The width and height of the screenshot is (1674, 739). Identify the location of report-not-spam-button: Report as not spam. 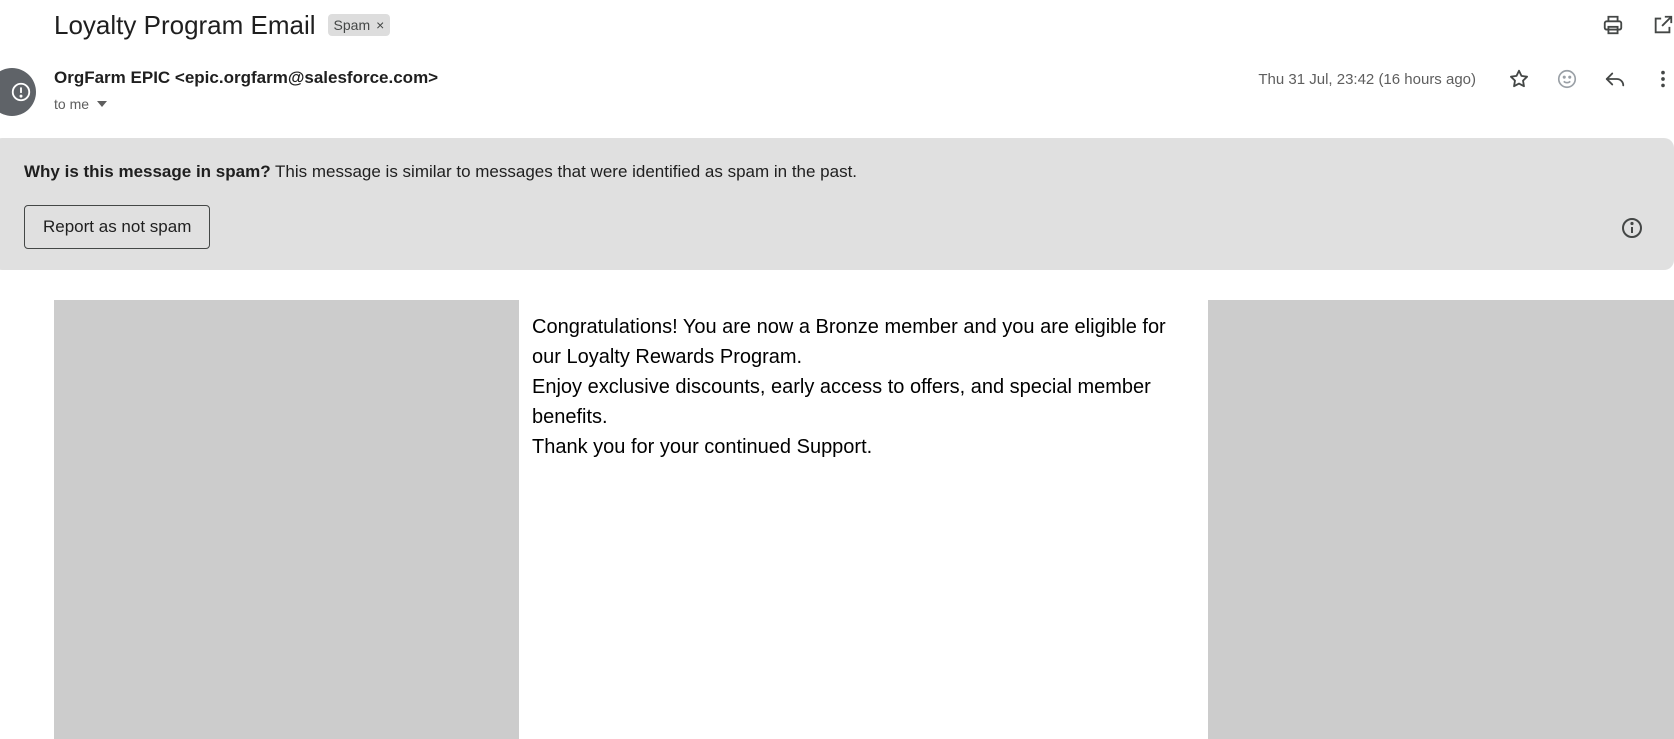
(117, 227).